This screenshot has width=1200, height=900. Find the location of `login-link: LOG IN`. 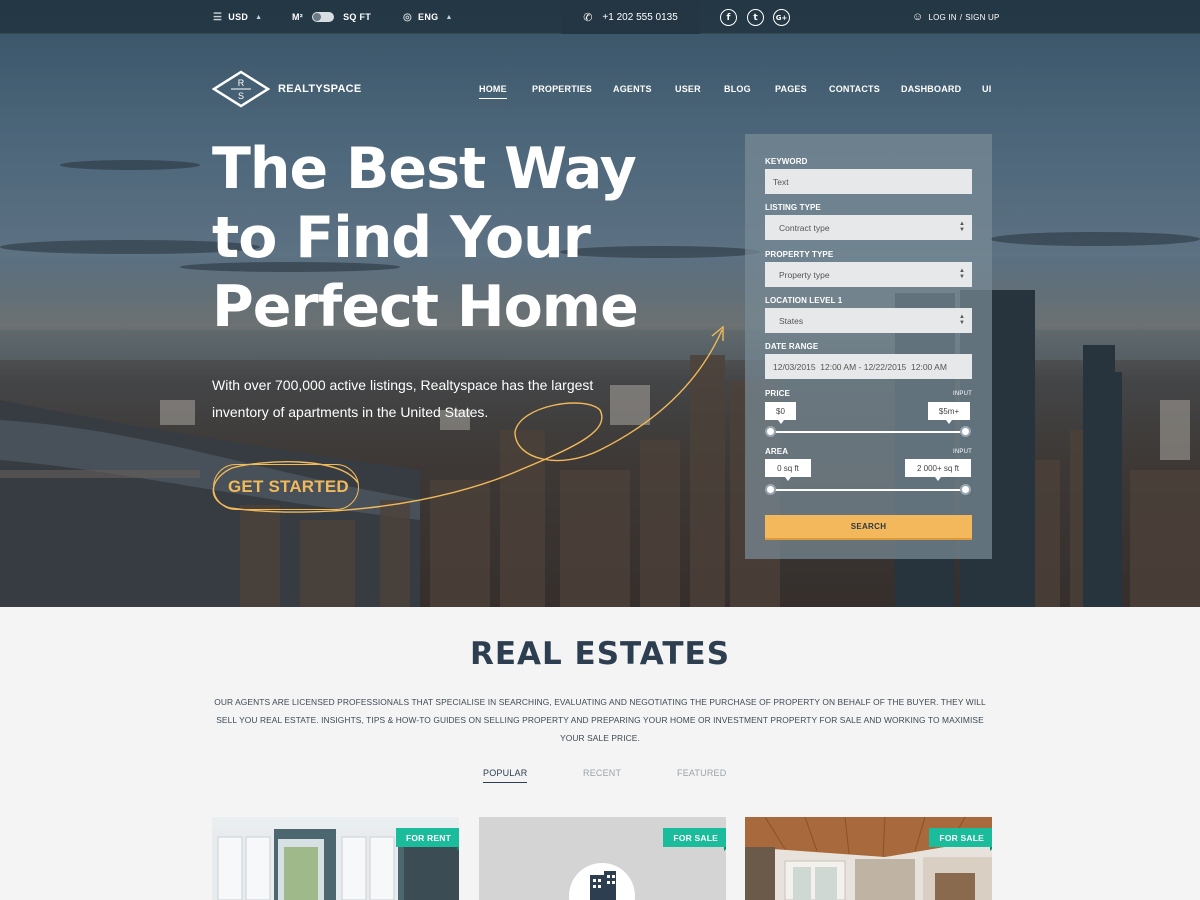

login-link: LOG IN is located at coordinates (942, 17).